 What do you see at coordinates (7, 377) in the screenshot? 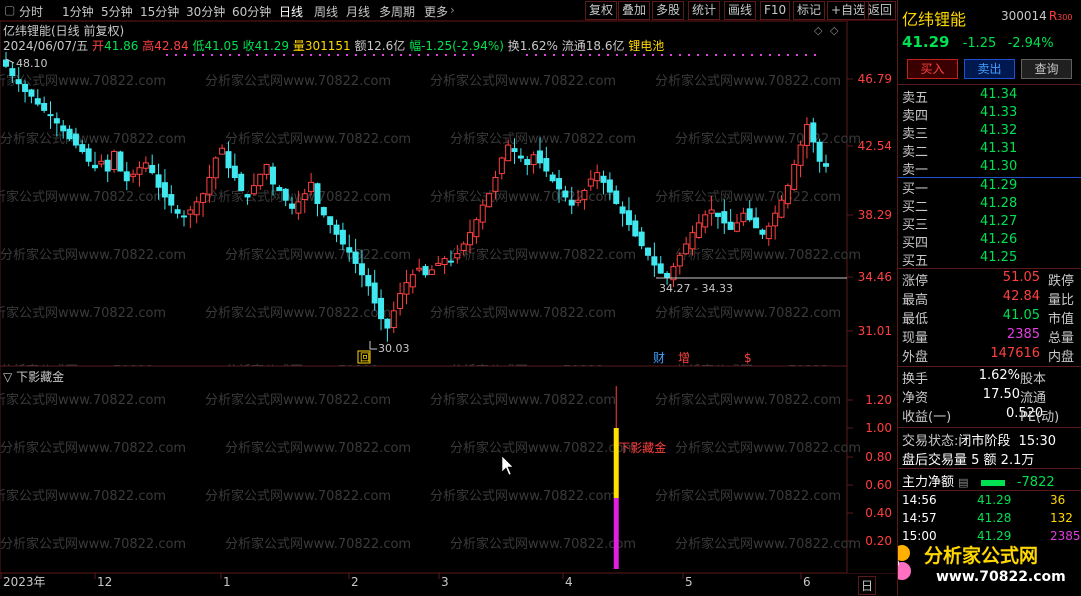
I see `chevron-down-icon: ▽` at bounding box center [7, 377].